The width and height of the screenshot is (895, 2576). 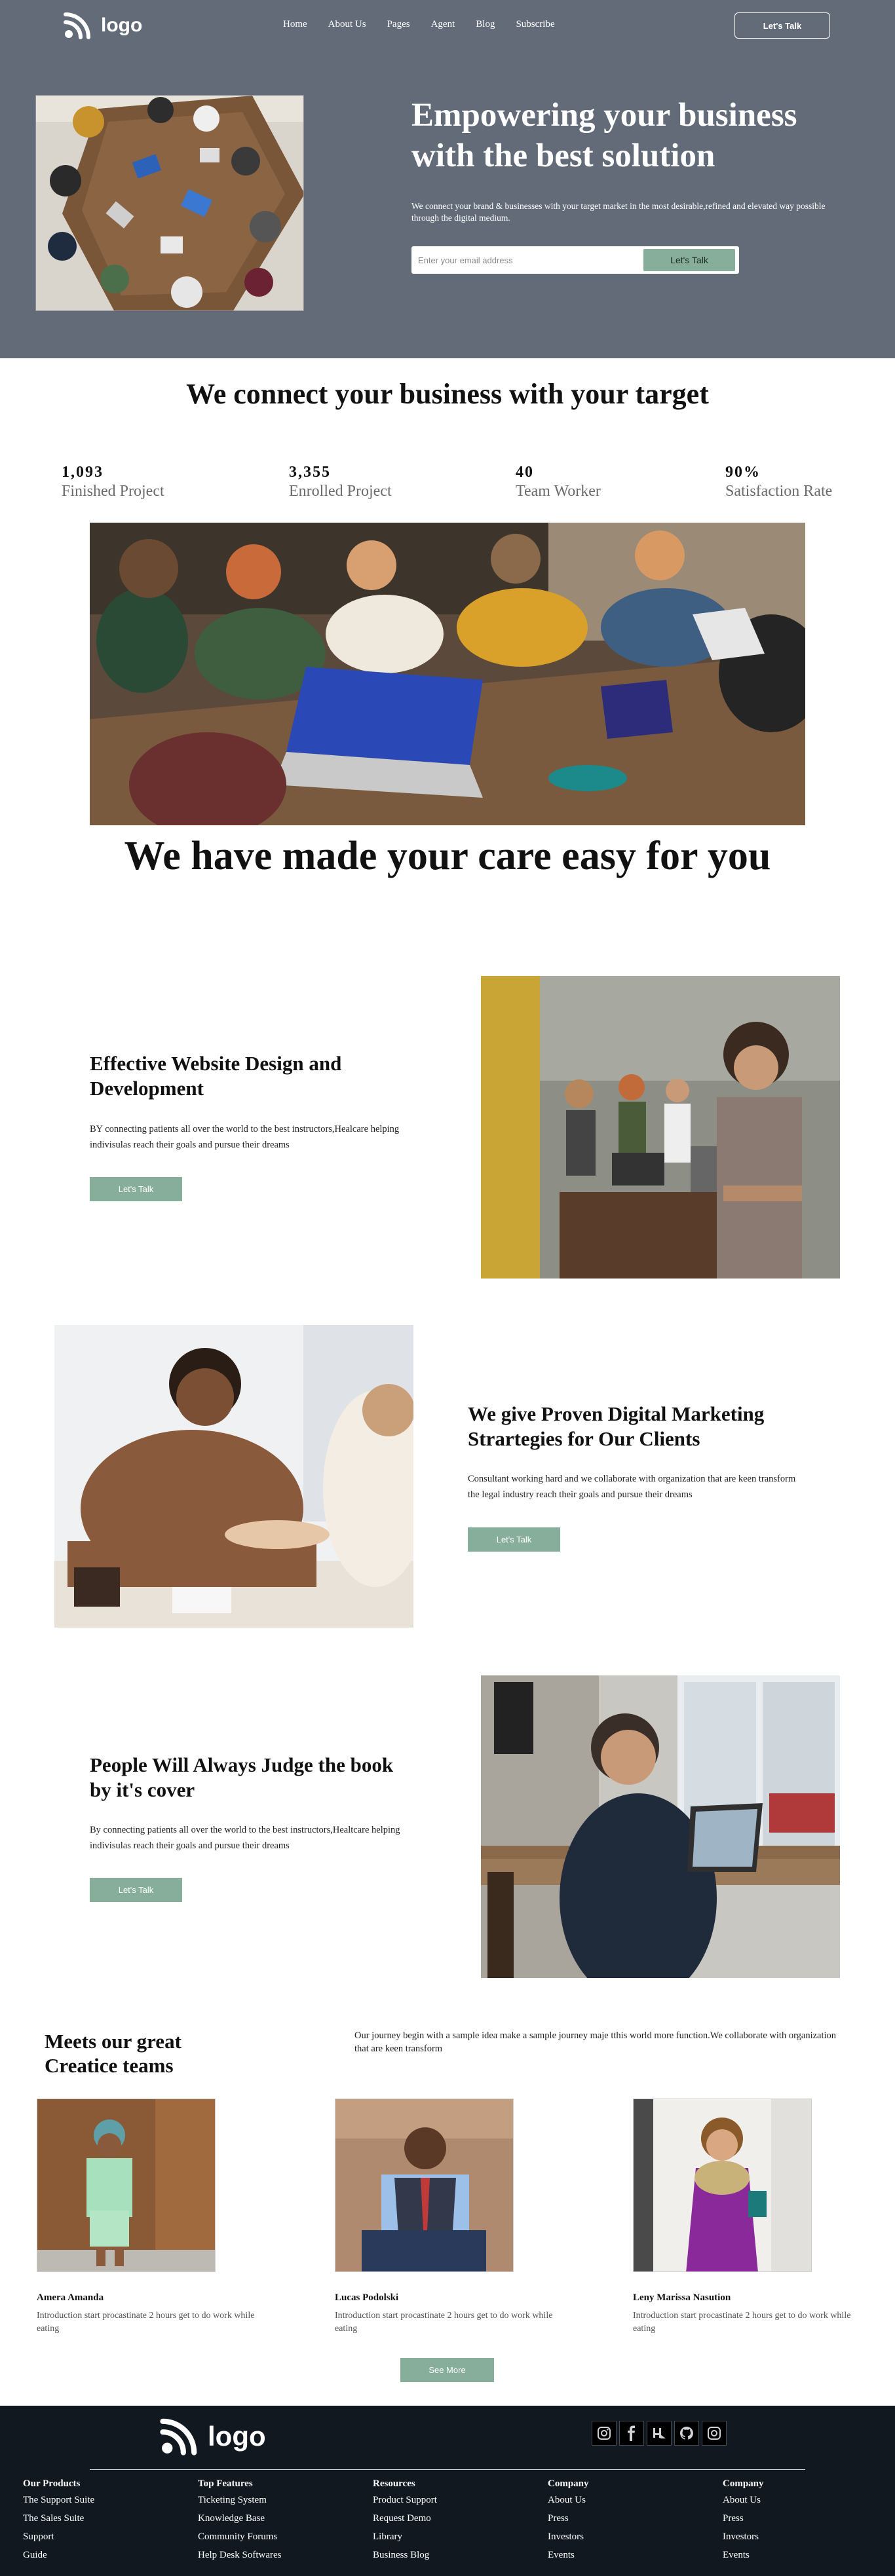 What do you see at coordinates (659, 2433) in the screenshot?
I see `twitter-icon` at bounding box center [659, 2433].